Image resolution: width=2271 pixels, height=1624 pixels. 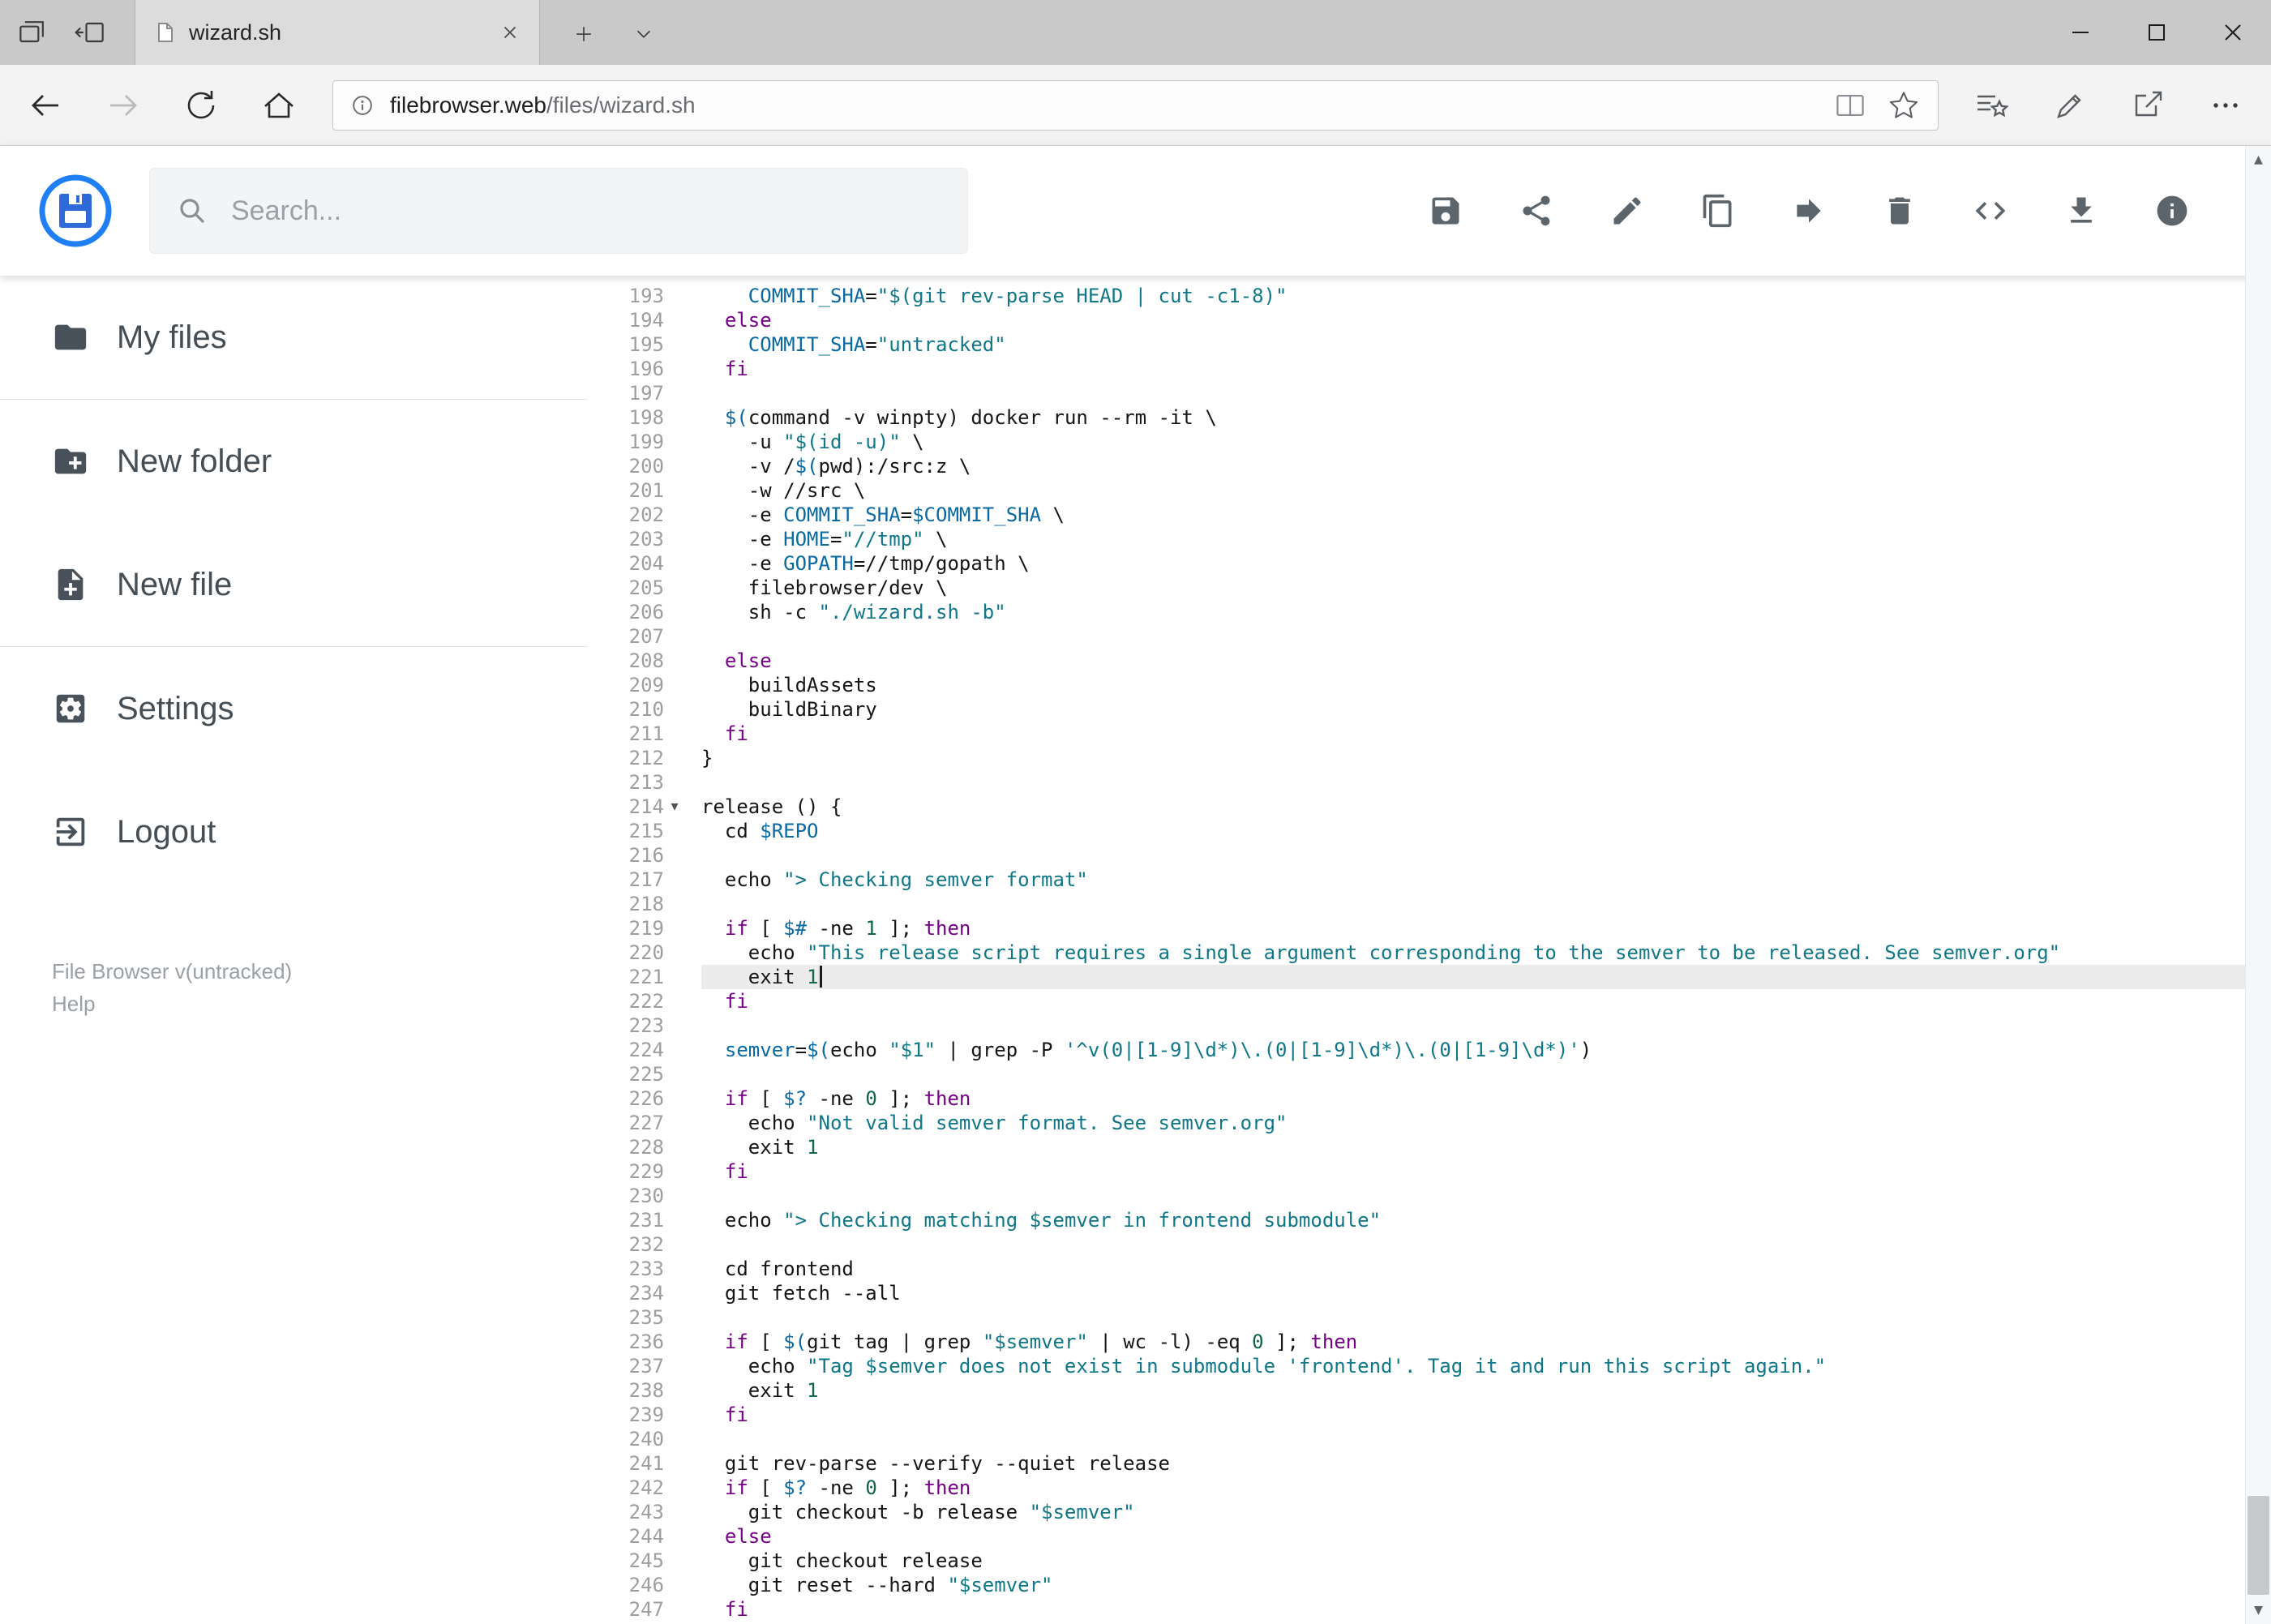 What do you see at coordinates (1473, 1585) in the screenshot?
I see `code-line: git reset --hard "$semver"` at bounding box center [1473, 1585].